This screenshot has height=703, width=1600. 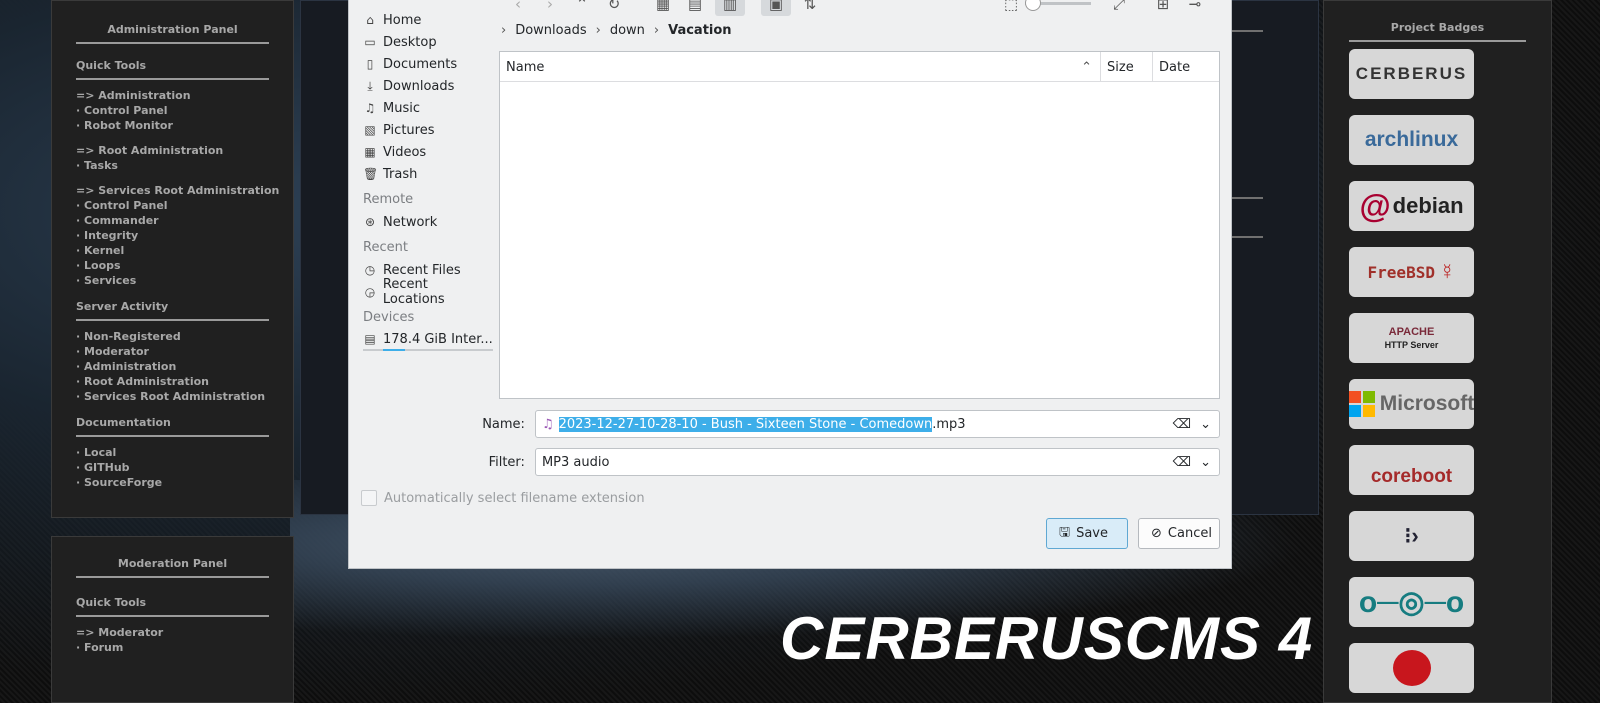 I want to click on freebsd-badge: FreeBSD ☿, so click(x=1411, y=272).